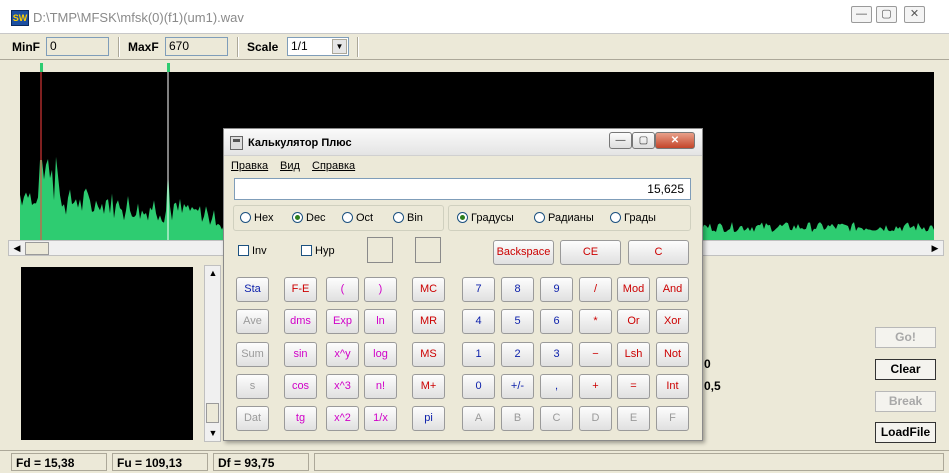  Describe the element at coordinates (213, 433) in the screenshot. I see `scroll-down-icon: ▼` at that location.